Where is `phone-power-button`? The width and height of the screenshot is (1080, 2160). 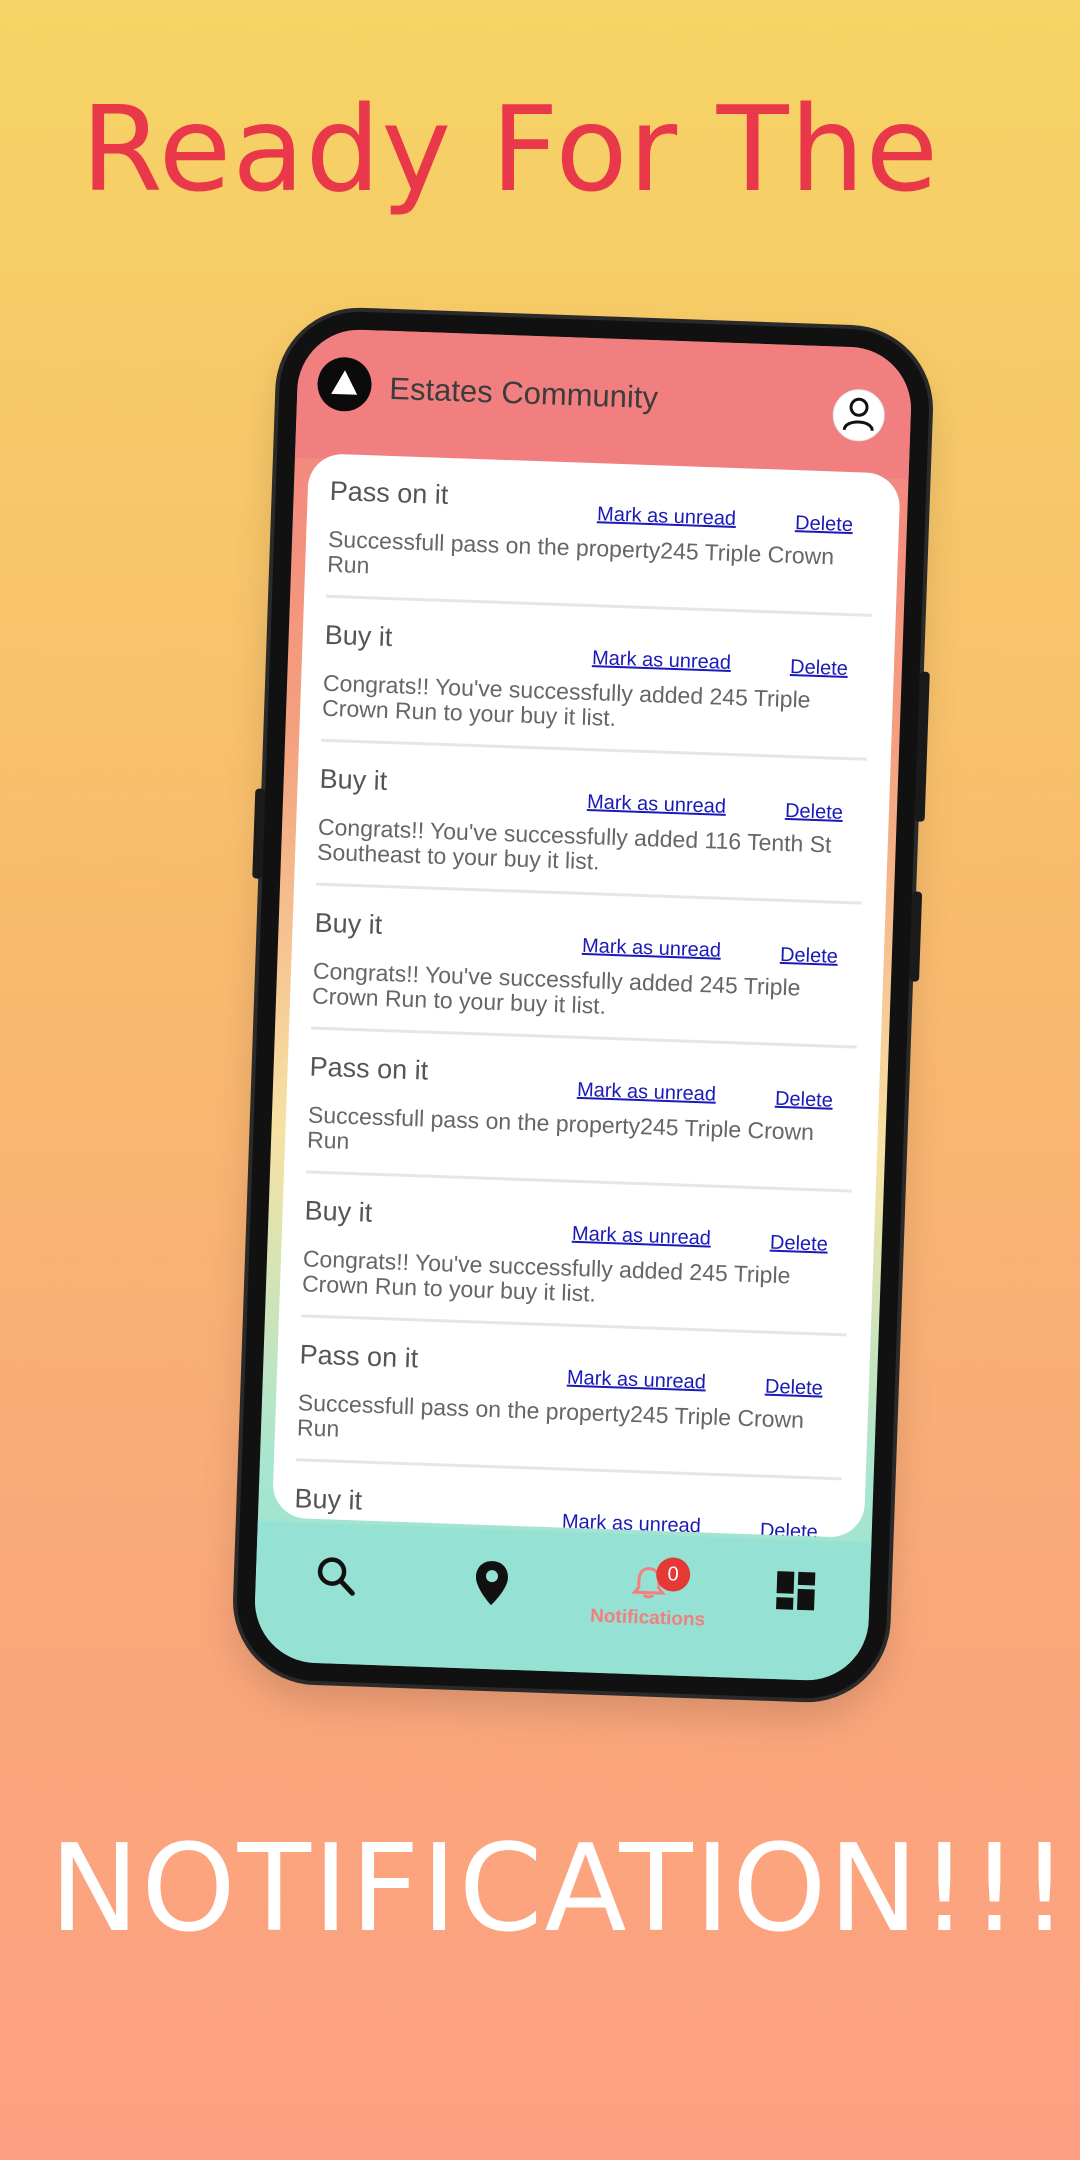
phone-power-button is located at coordinates (916, 936).